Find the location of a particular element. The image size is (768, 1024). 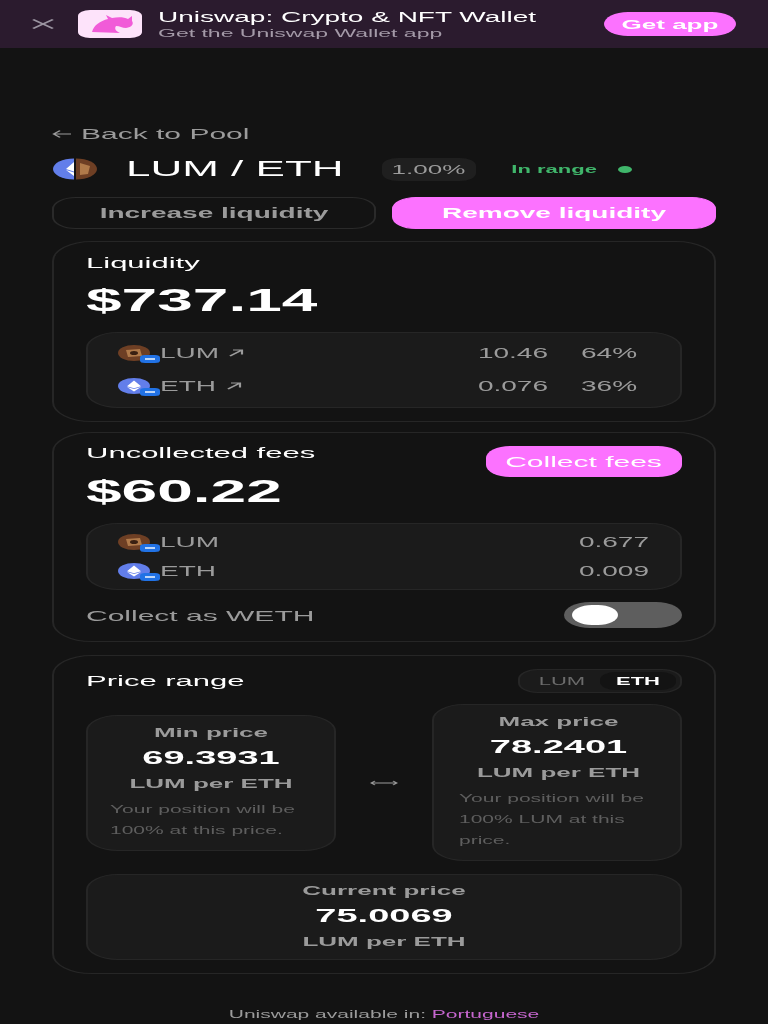

price-label: Current price is located at coordinates (384, 891).